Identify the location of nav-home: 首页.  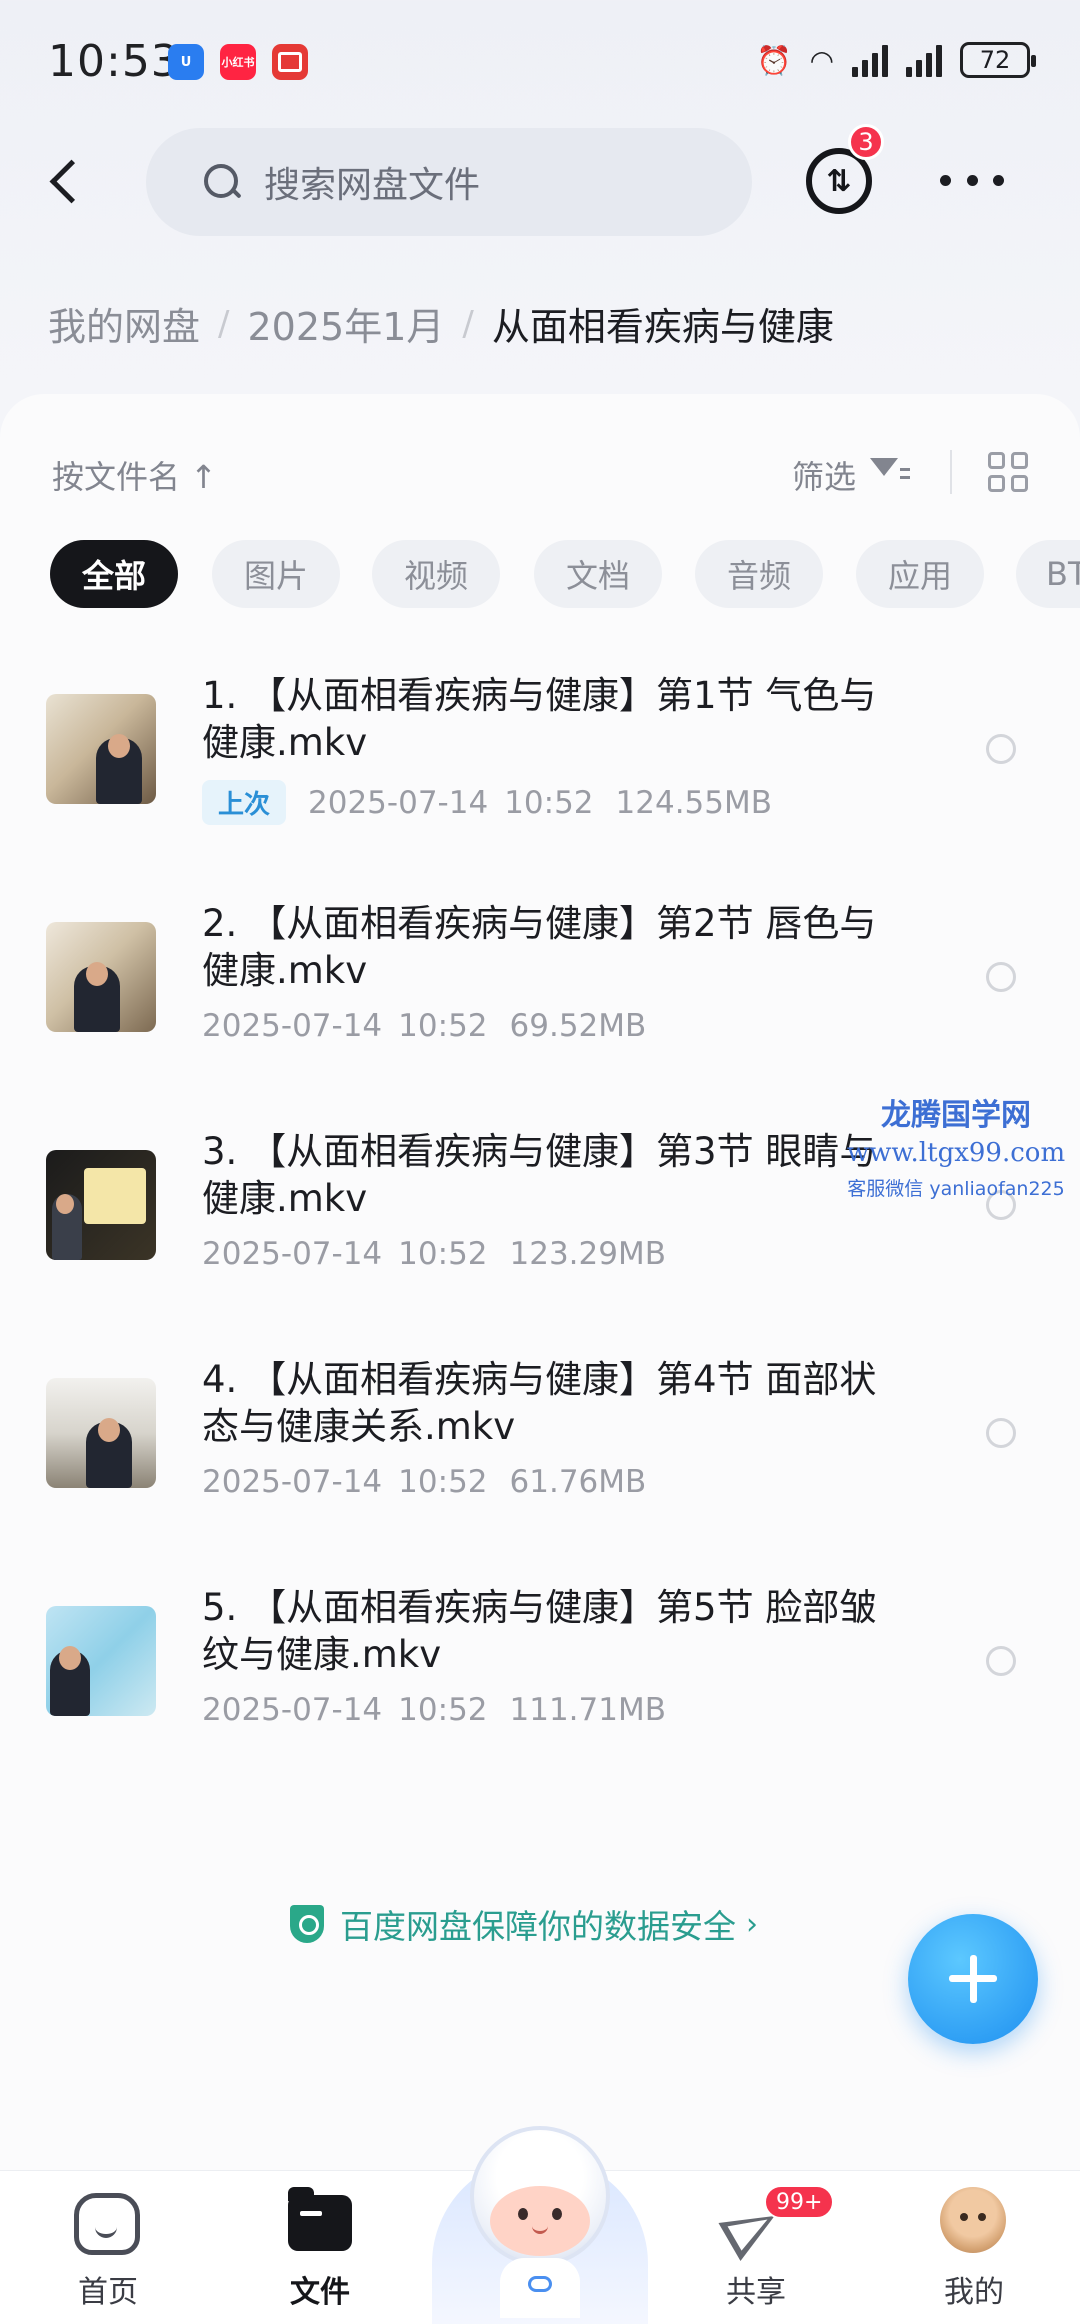
(108, 2247).